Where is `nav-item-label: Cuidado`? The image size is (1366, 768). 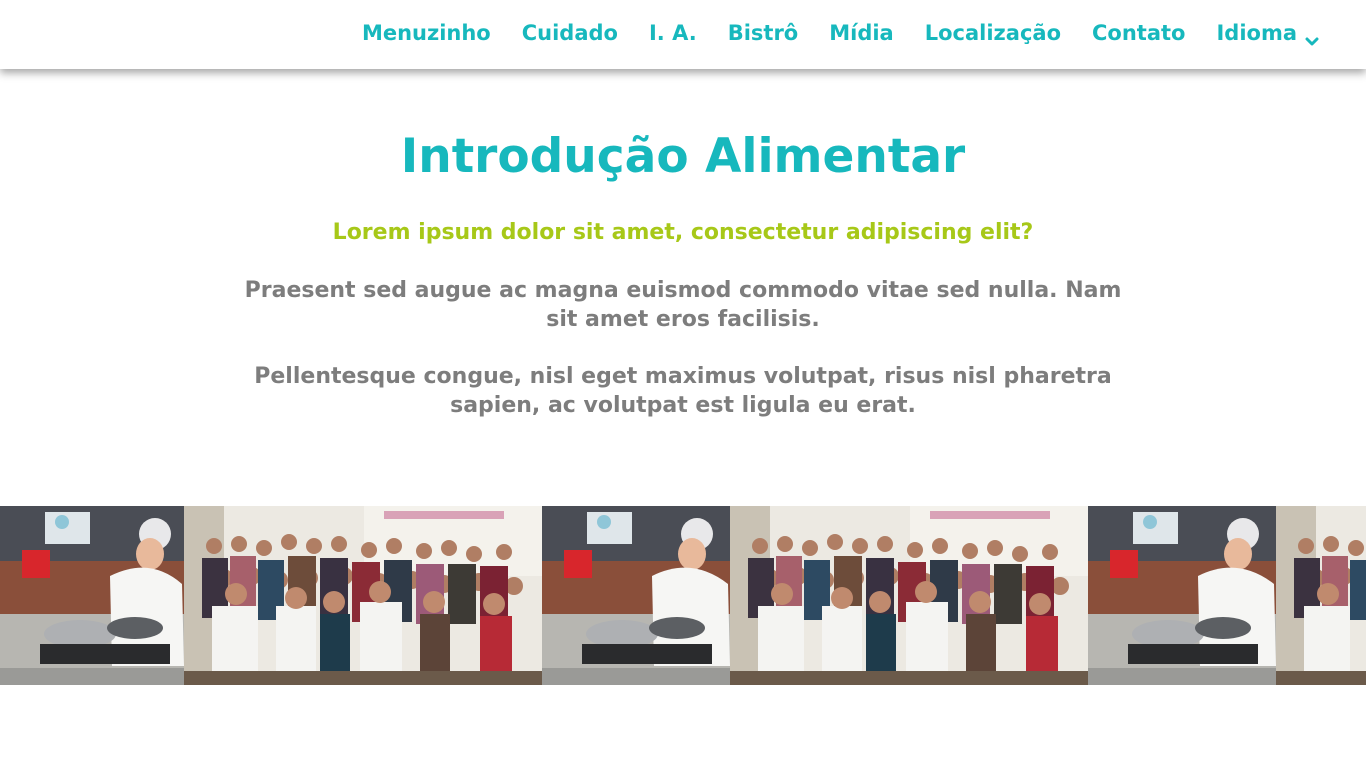
nav-item-label: Cuidado is located at coordinates (569, 33).